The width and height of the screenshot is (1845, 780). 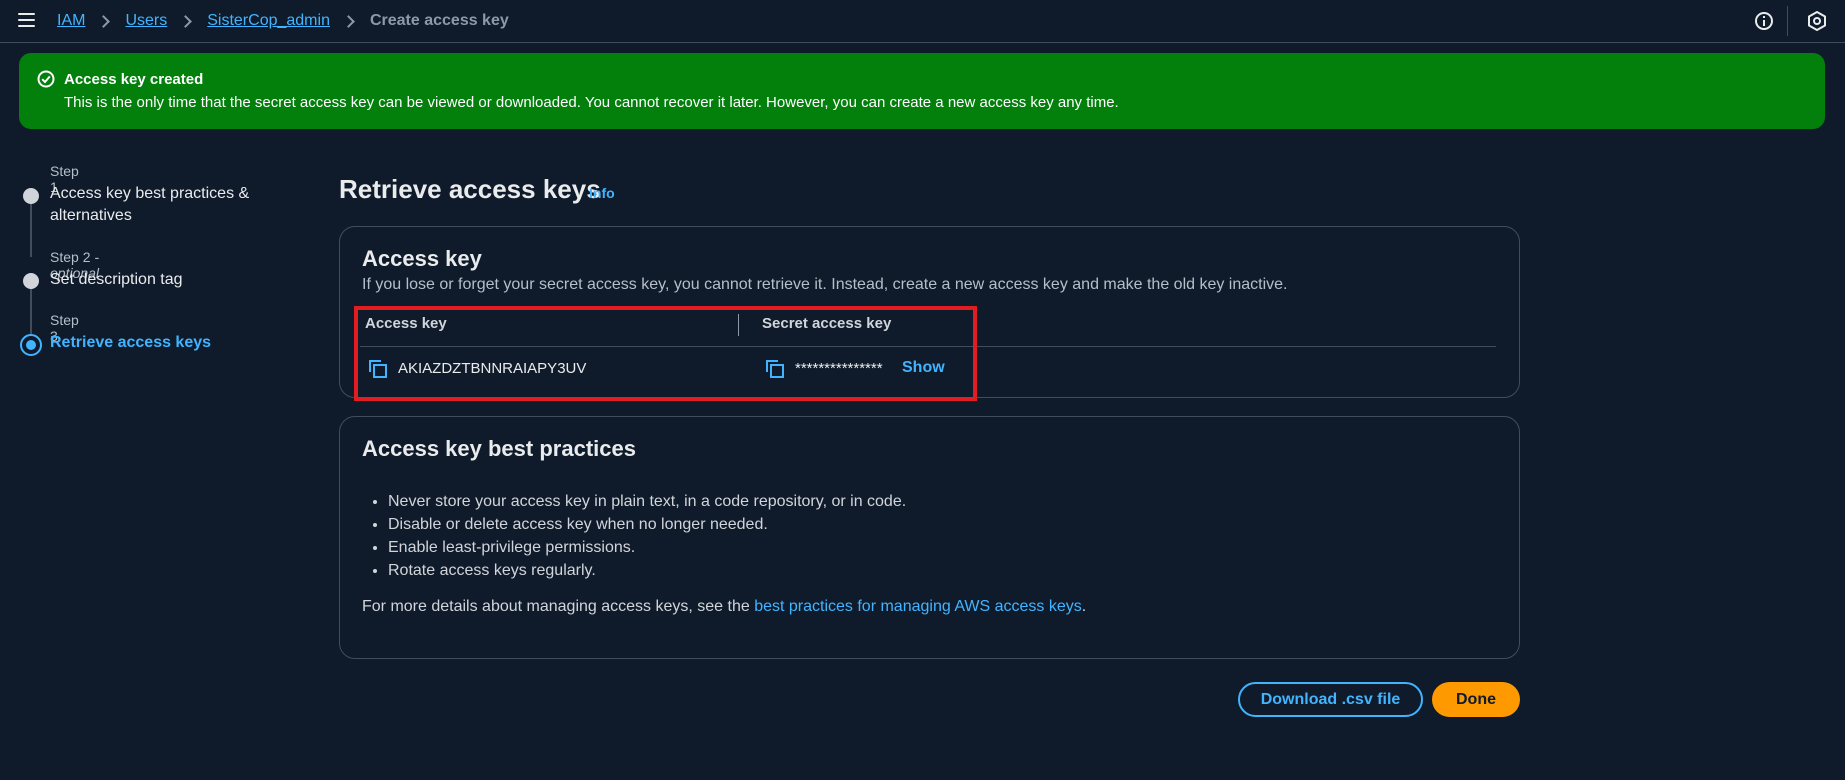 I want to click on settings-icon, so click(x=1817, y=21).